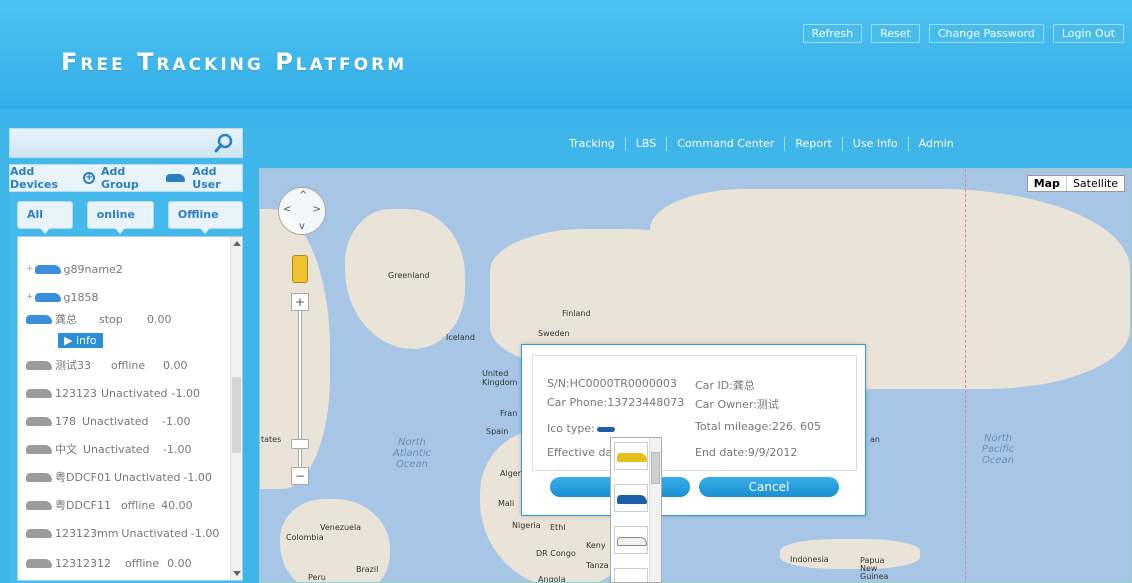 The image size is (1132, 583). Describe the element at coordinates (271, 439) in the screenshot. I see `map-label: tates` at that location.